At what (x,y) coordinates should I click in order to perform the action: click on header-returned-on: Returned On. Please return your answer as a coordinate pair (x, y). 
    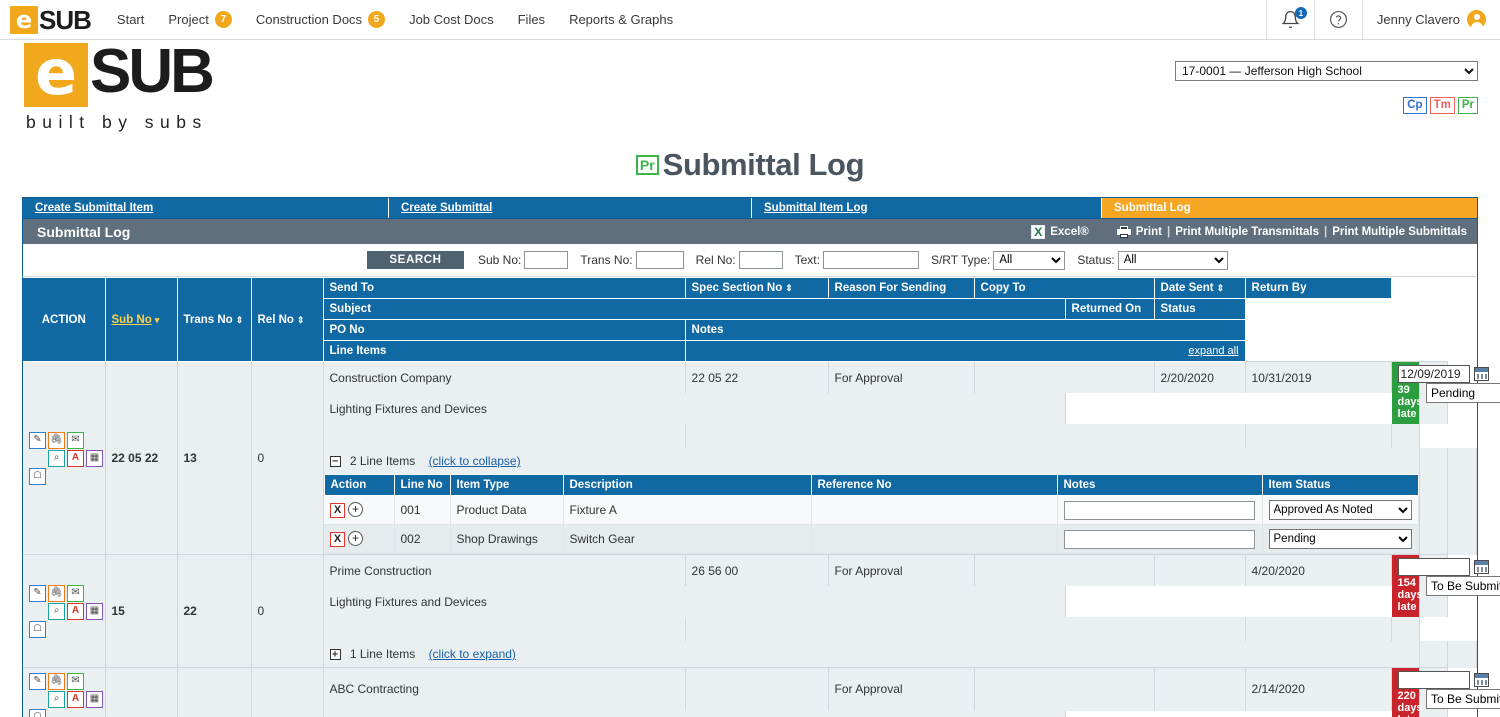
    Looking at the image, I should click on (1109, 309).